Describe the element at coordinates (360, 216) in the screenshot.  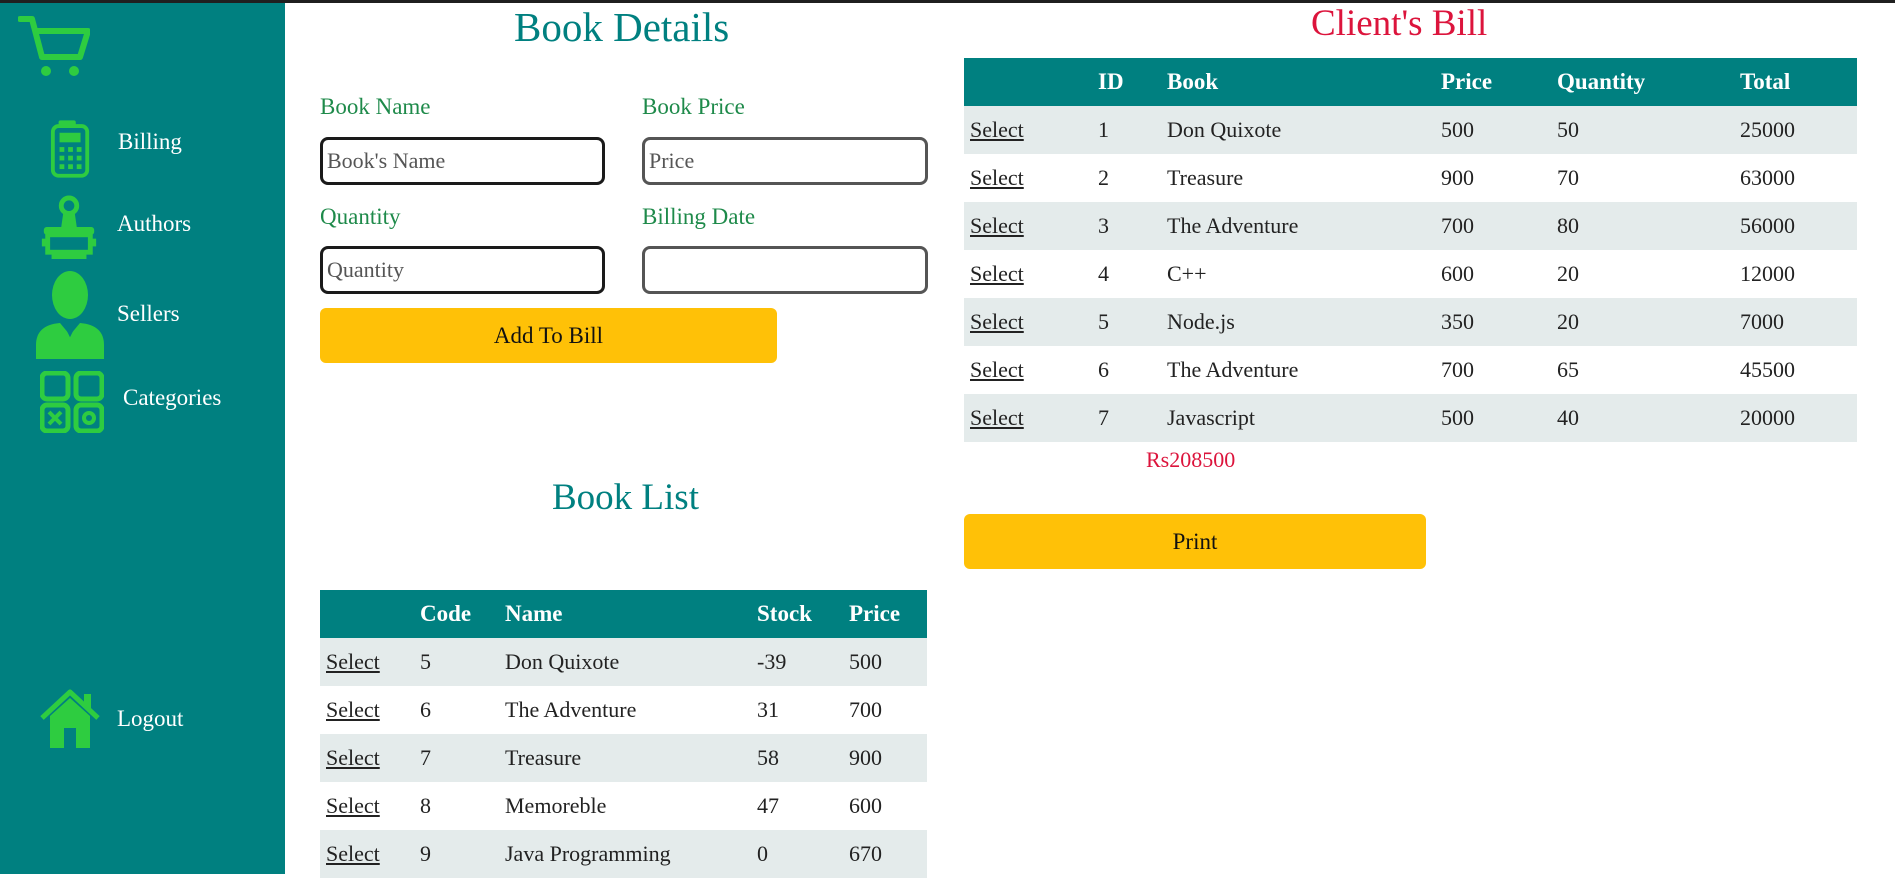
I see `quantity-label: Quantity` at that location.